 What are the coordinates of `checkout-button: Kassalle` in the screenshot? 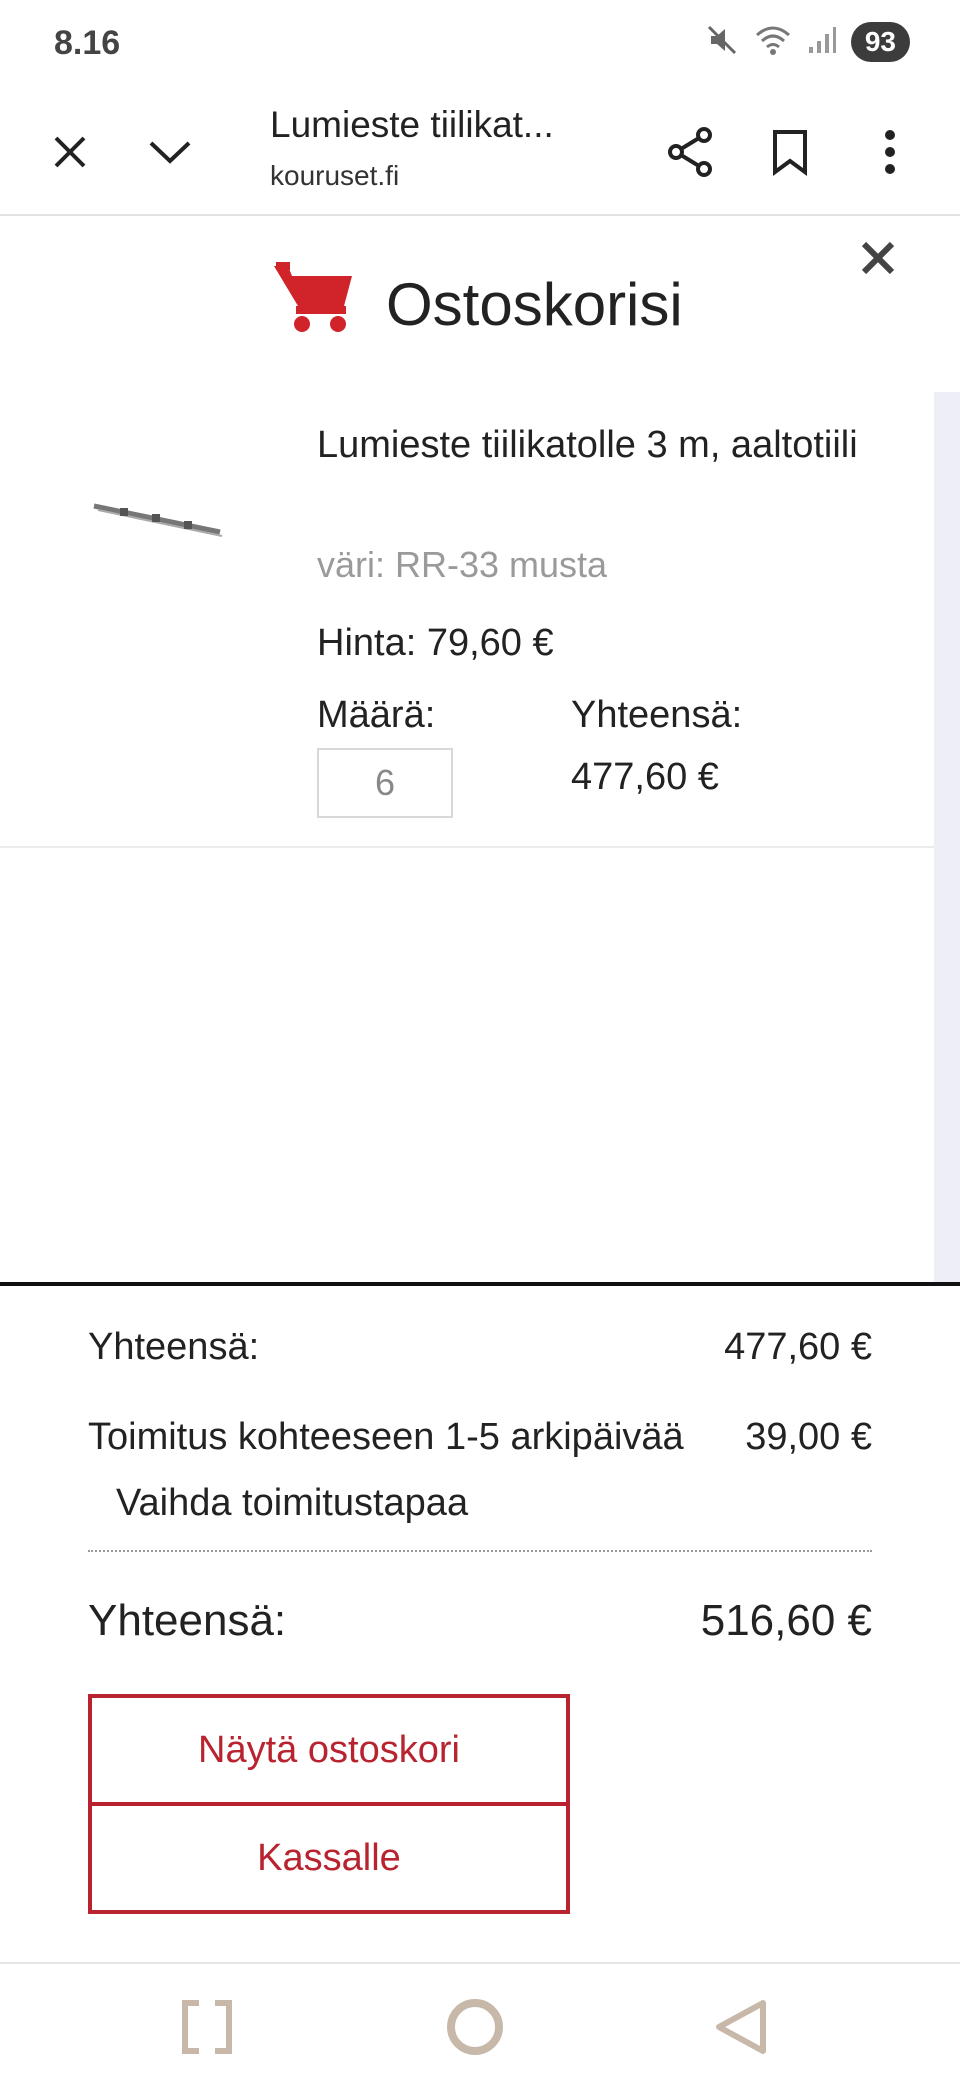 It's located at (329, 1858).